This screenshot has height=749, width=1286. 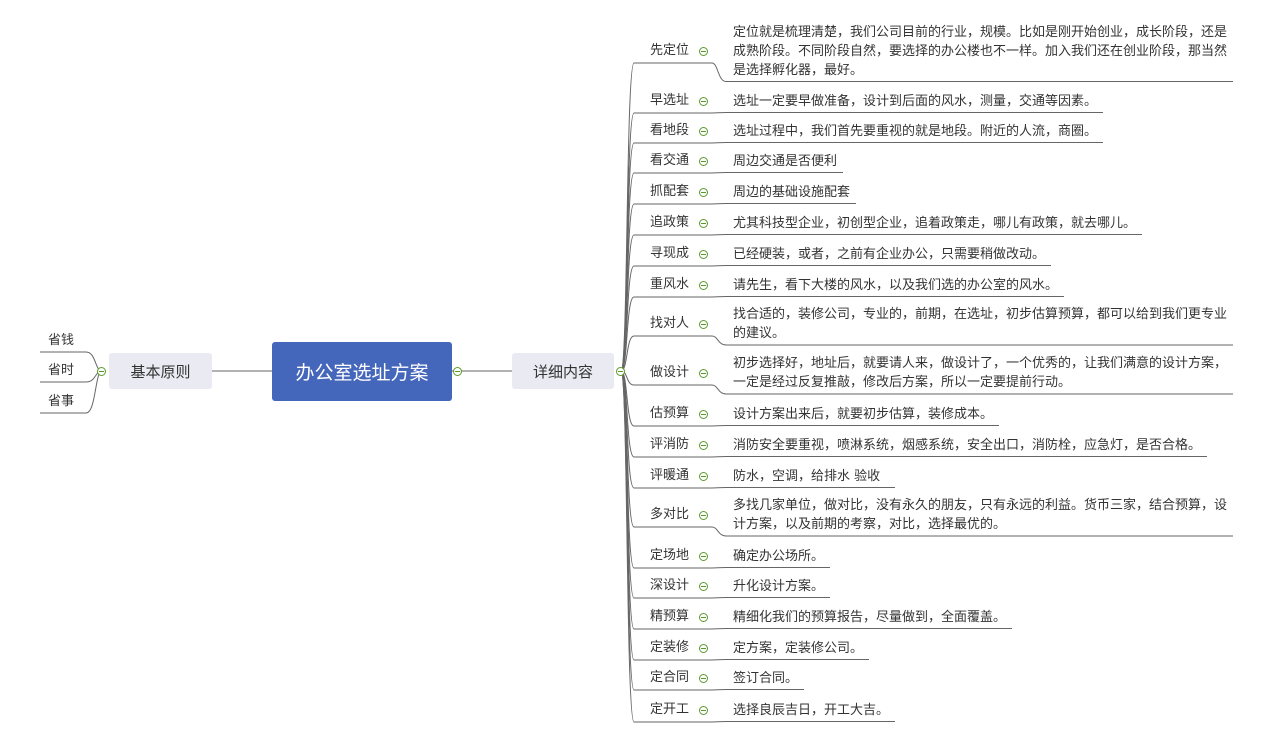 What do you see at coordinates (620, 371) in the screenshot?
I see `collapse-toggle-details` at bounding box center [620, 371].